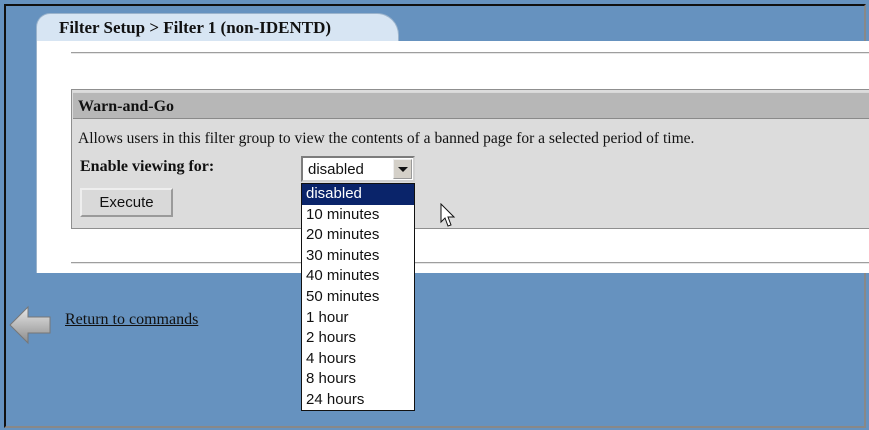 The height and width of the screenshot is (430, 869). I want to click on dropdown-option: 8 hours, so click(358, 379).